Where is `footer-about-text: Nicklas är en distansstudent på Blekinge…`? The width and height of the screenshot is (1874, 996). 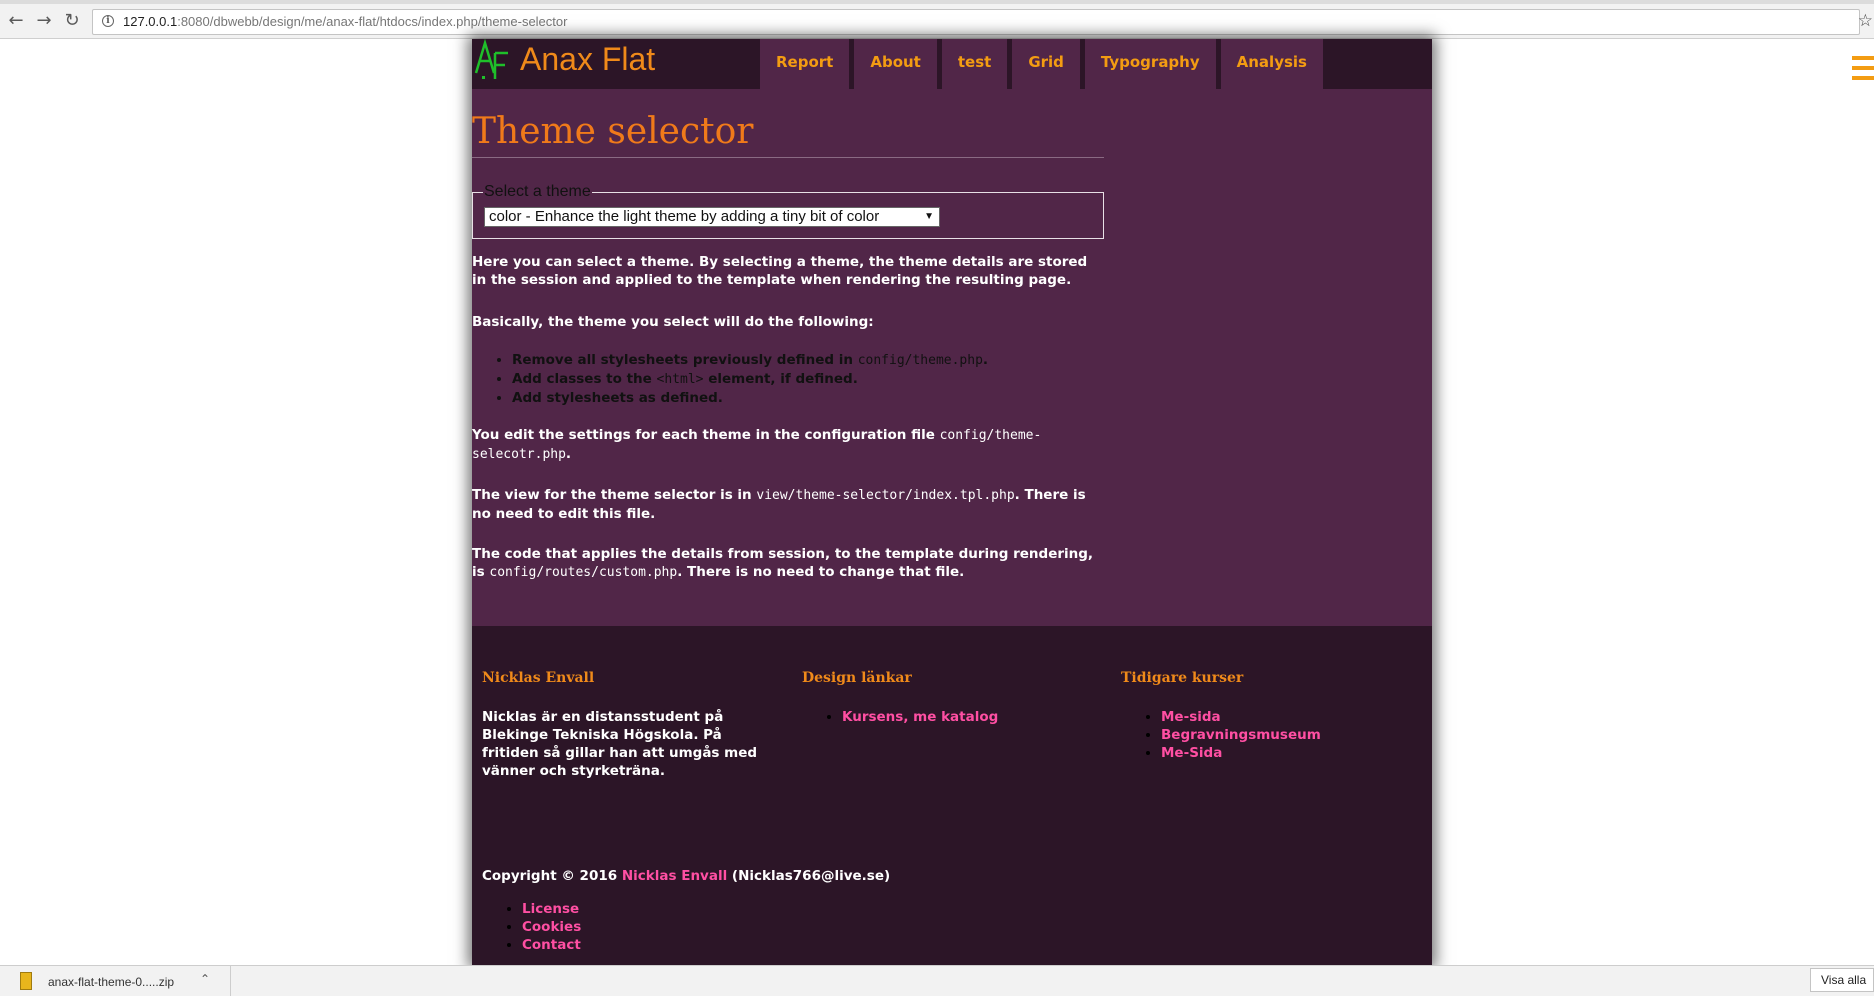 footer-about-text: Nicklas är en distansstudent på Blekinge… is located at coordinates (620, 744).